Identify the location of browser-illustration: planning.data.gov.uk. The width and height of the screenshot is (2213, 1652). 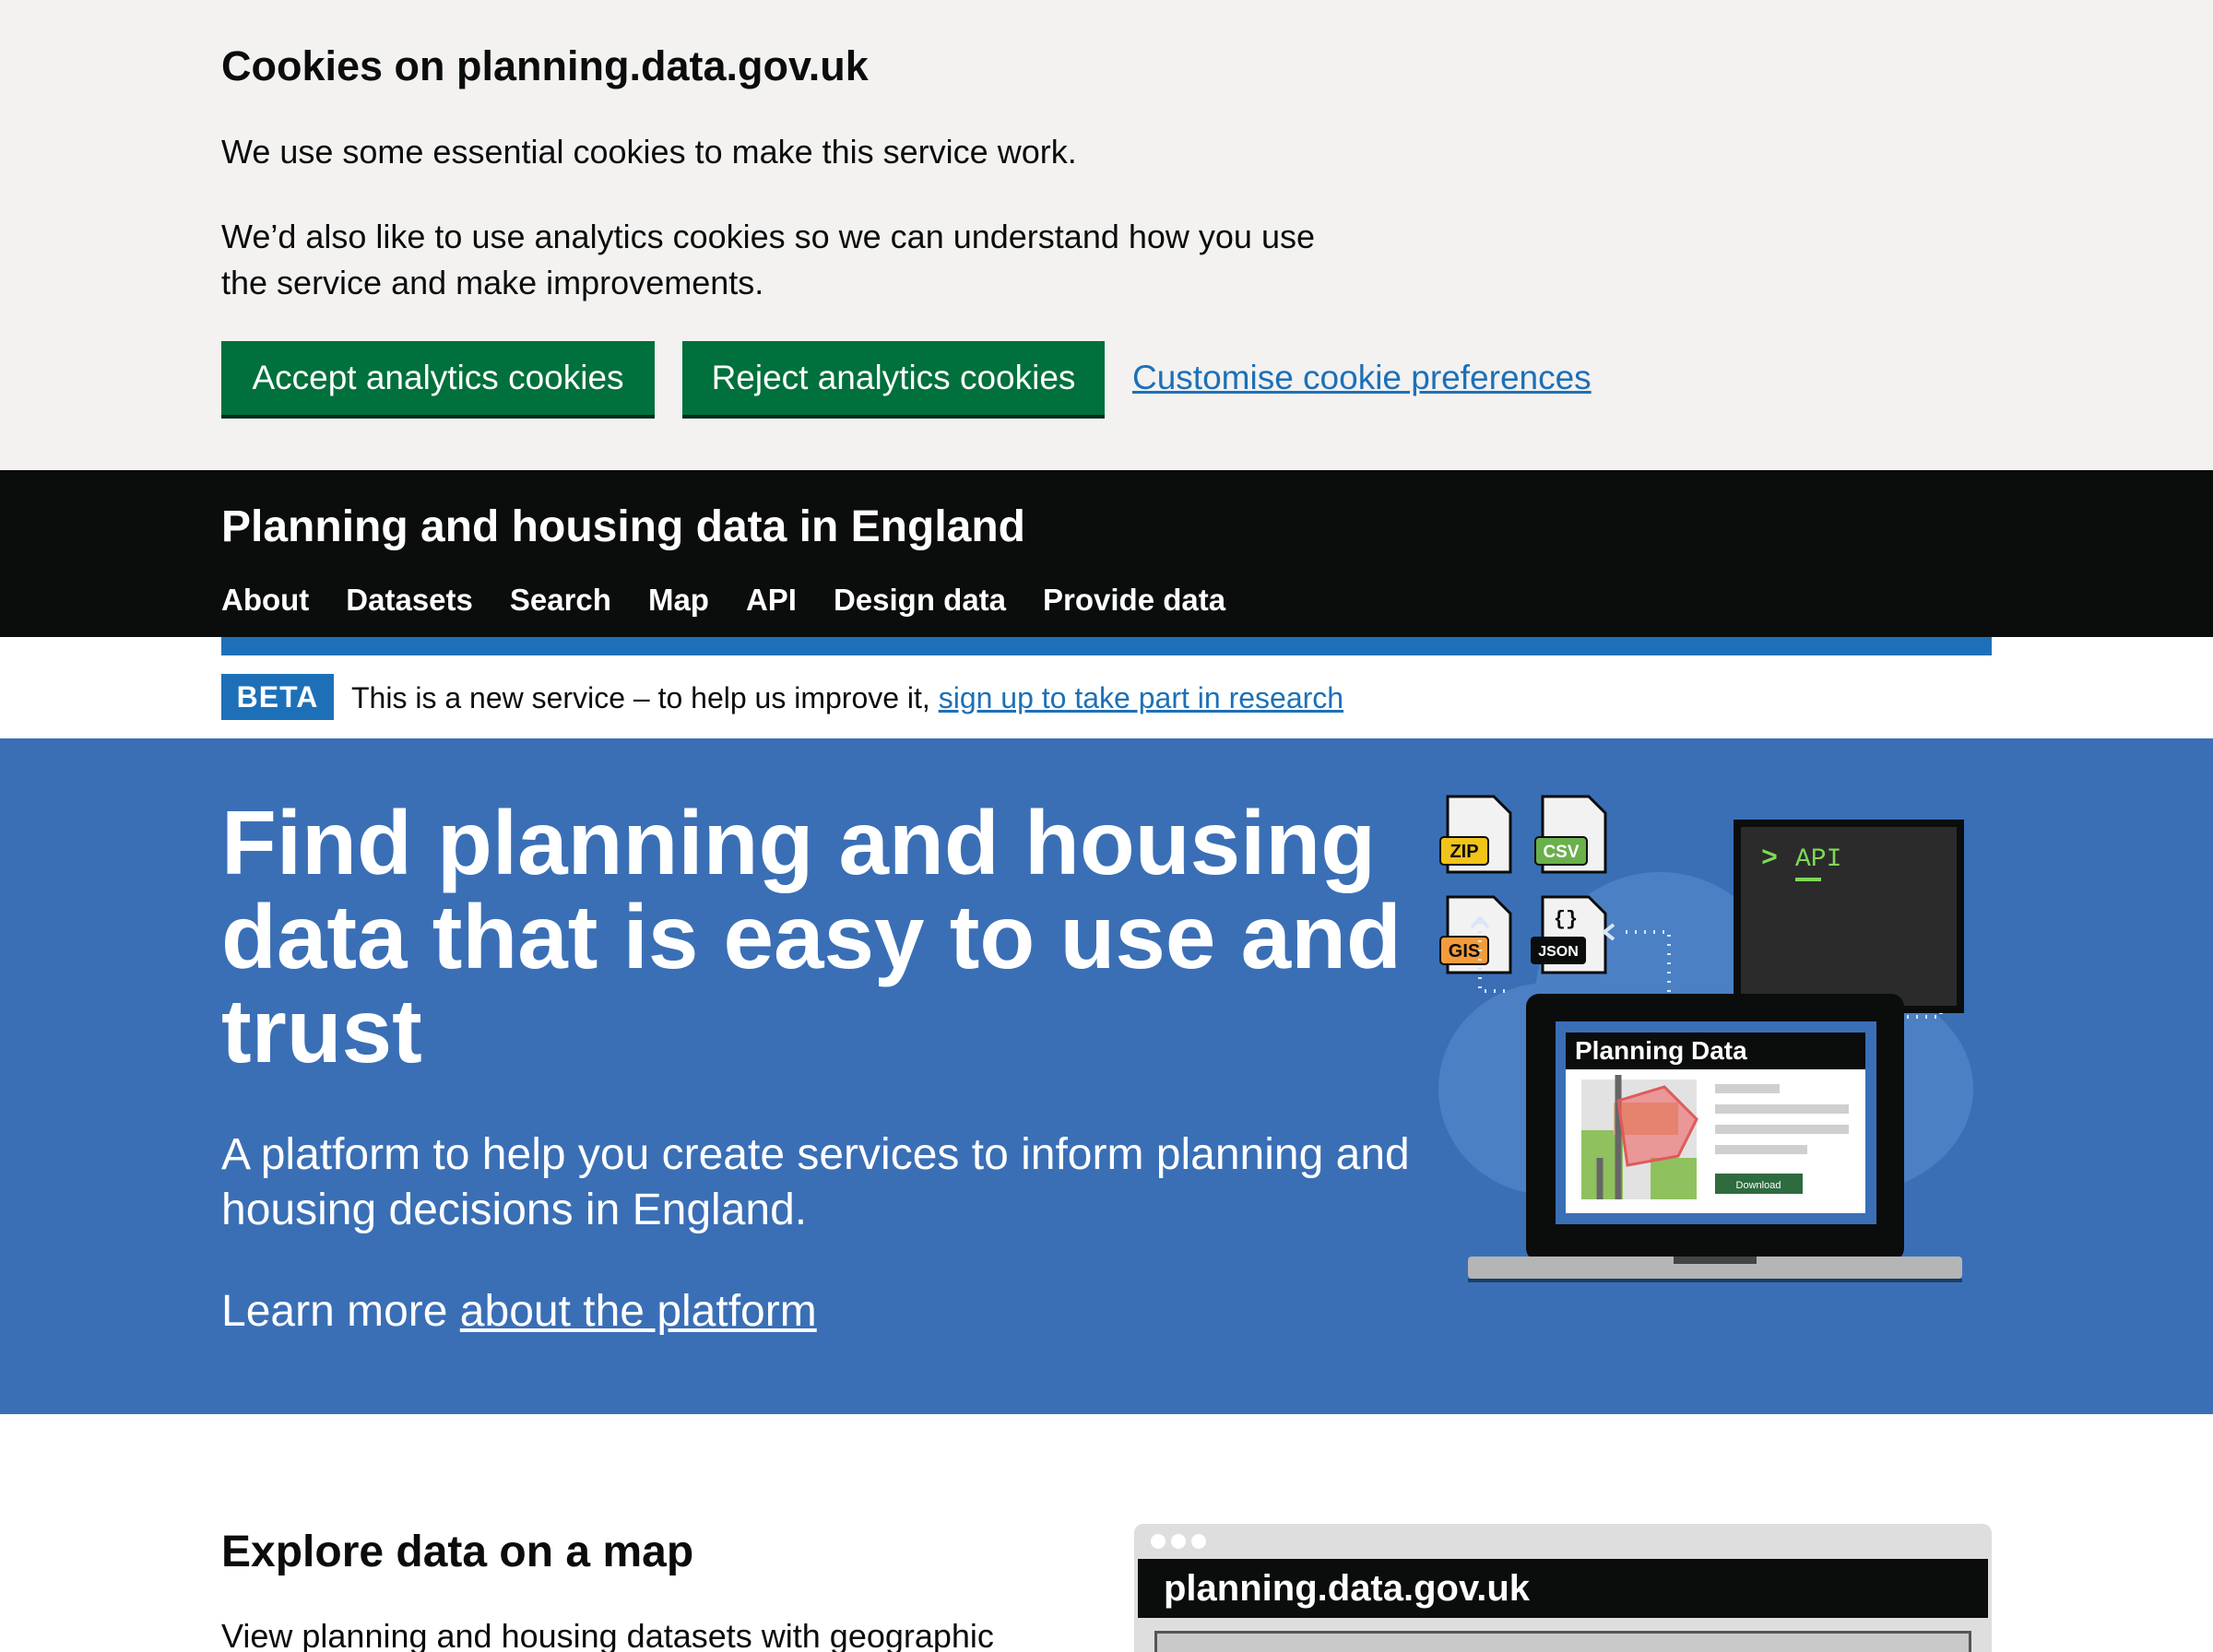
(1563, 1588).